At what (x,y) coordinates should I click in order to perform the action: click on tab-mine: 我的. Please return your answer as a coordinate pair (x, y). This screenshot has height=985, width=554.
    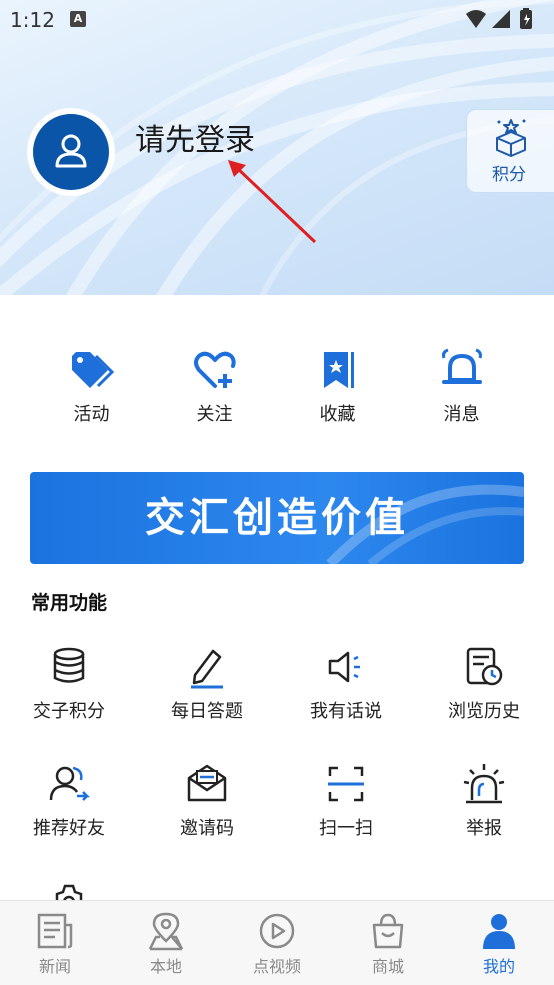
    Looking at the image, I should click on (499, 944).